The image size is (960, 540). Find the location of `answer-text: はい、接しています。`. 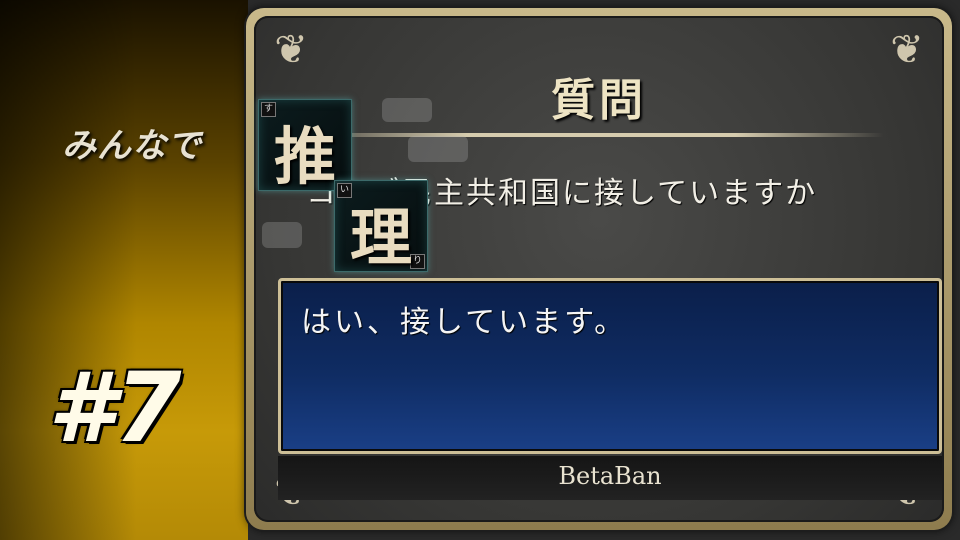

answer-text: はい、接しています。 is located at coordinates (464, 322).